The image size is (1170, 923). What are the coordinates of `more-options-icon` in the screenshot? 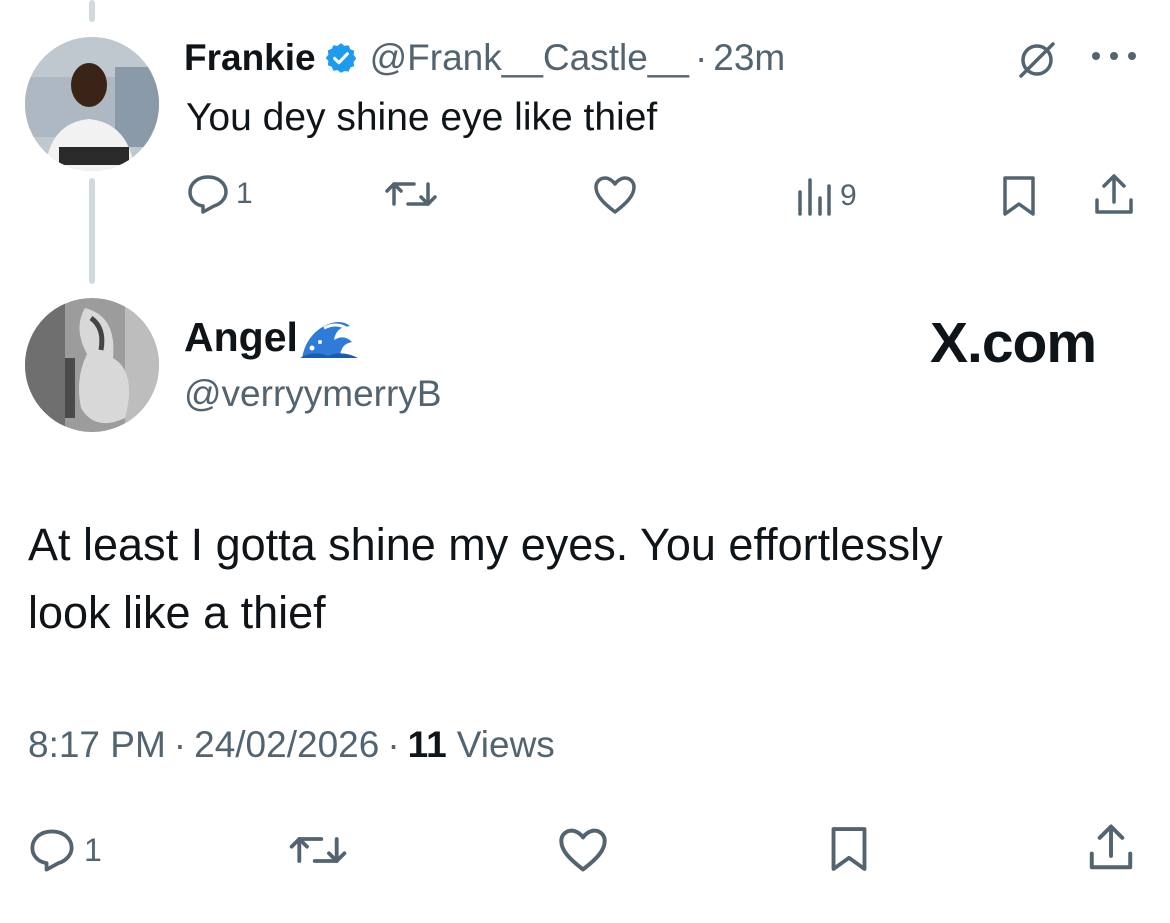 It's located at (1114, 56).